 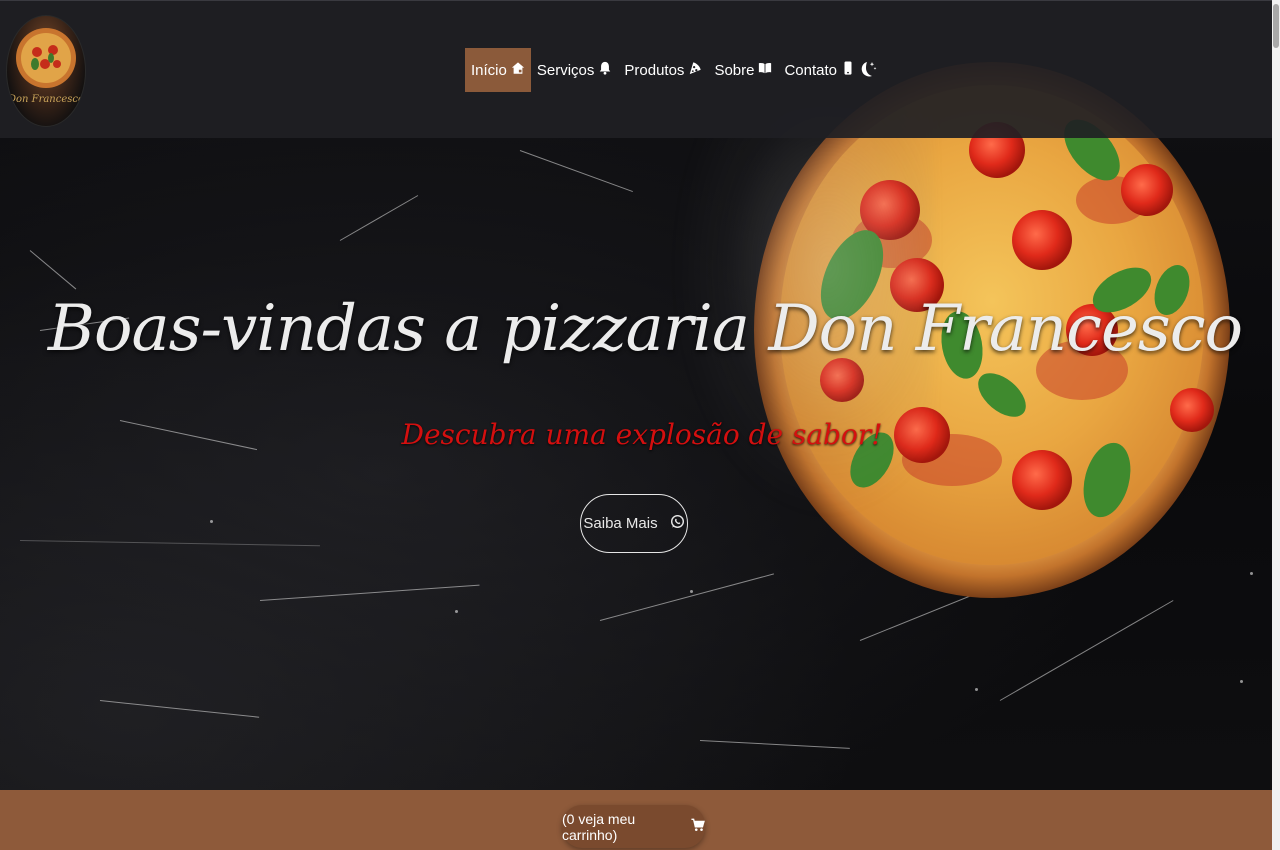 I want to click on saiba-mais-button: Saiba Mais, so click(x=634, y=523).